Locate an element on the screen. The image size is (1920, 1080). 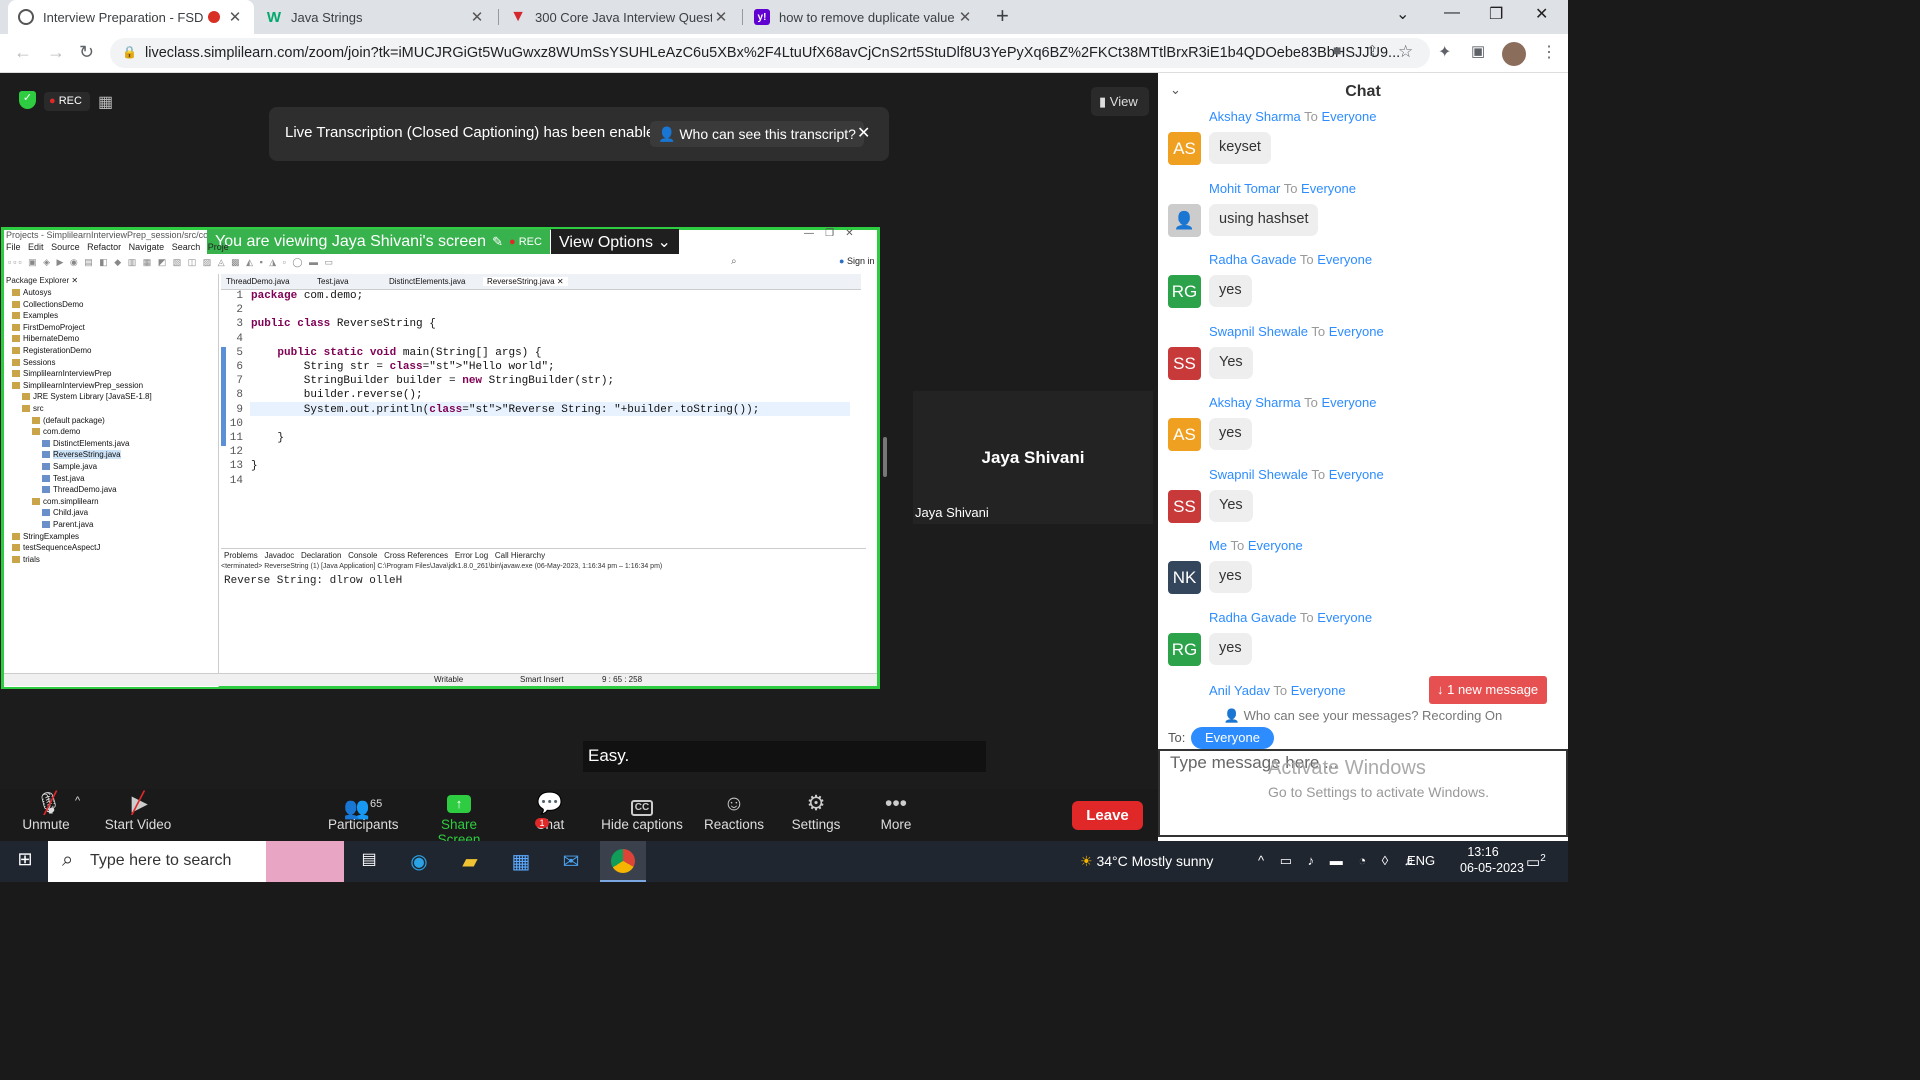
tree-item: FirstDemoProject is located at coordinates (48, 327).